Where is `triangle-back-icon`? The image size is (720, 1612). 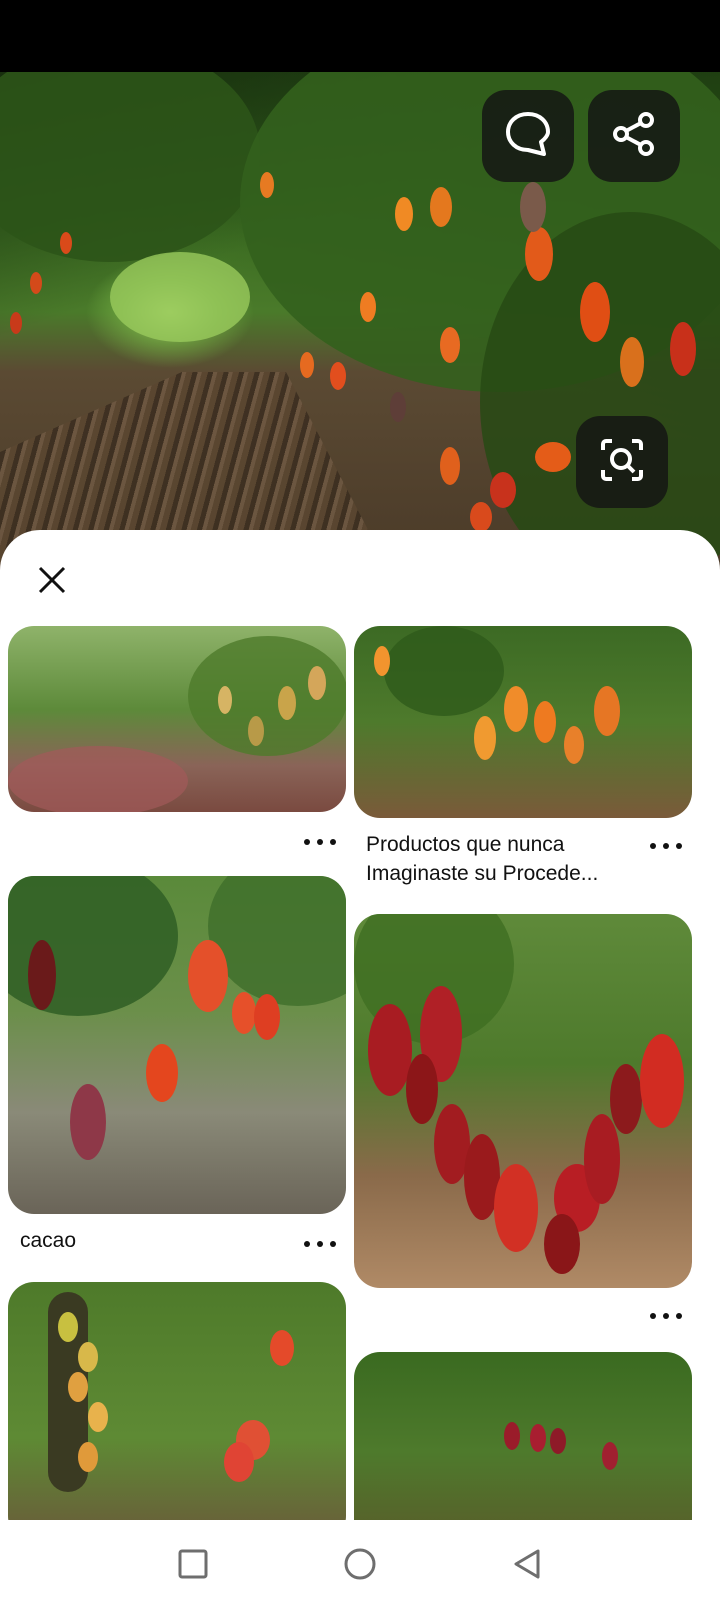 triangle-back-icon is located at coordinates (527, 1566).